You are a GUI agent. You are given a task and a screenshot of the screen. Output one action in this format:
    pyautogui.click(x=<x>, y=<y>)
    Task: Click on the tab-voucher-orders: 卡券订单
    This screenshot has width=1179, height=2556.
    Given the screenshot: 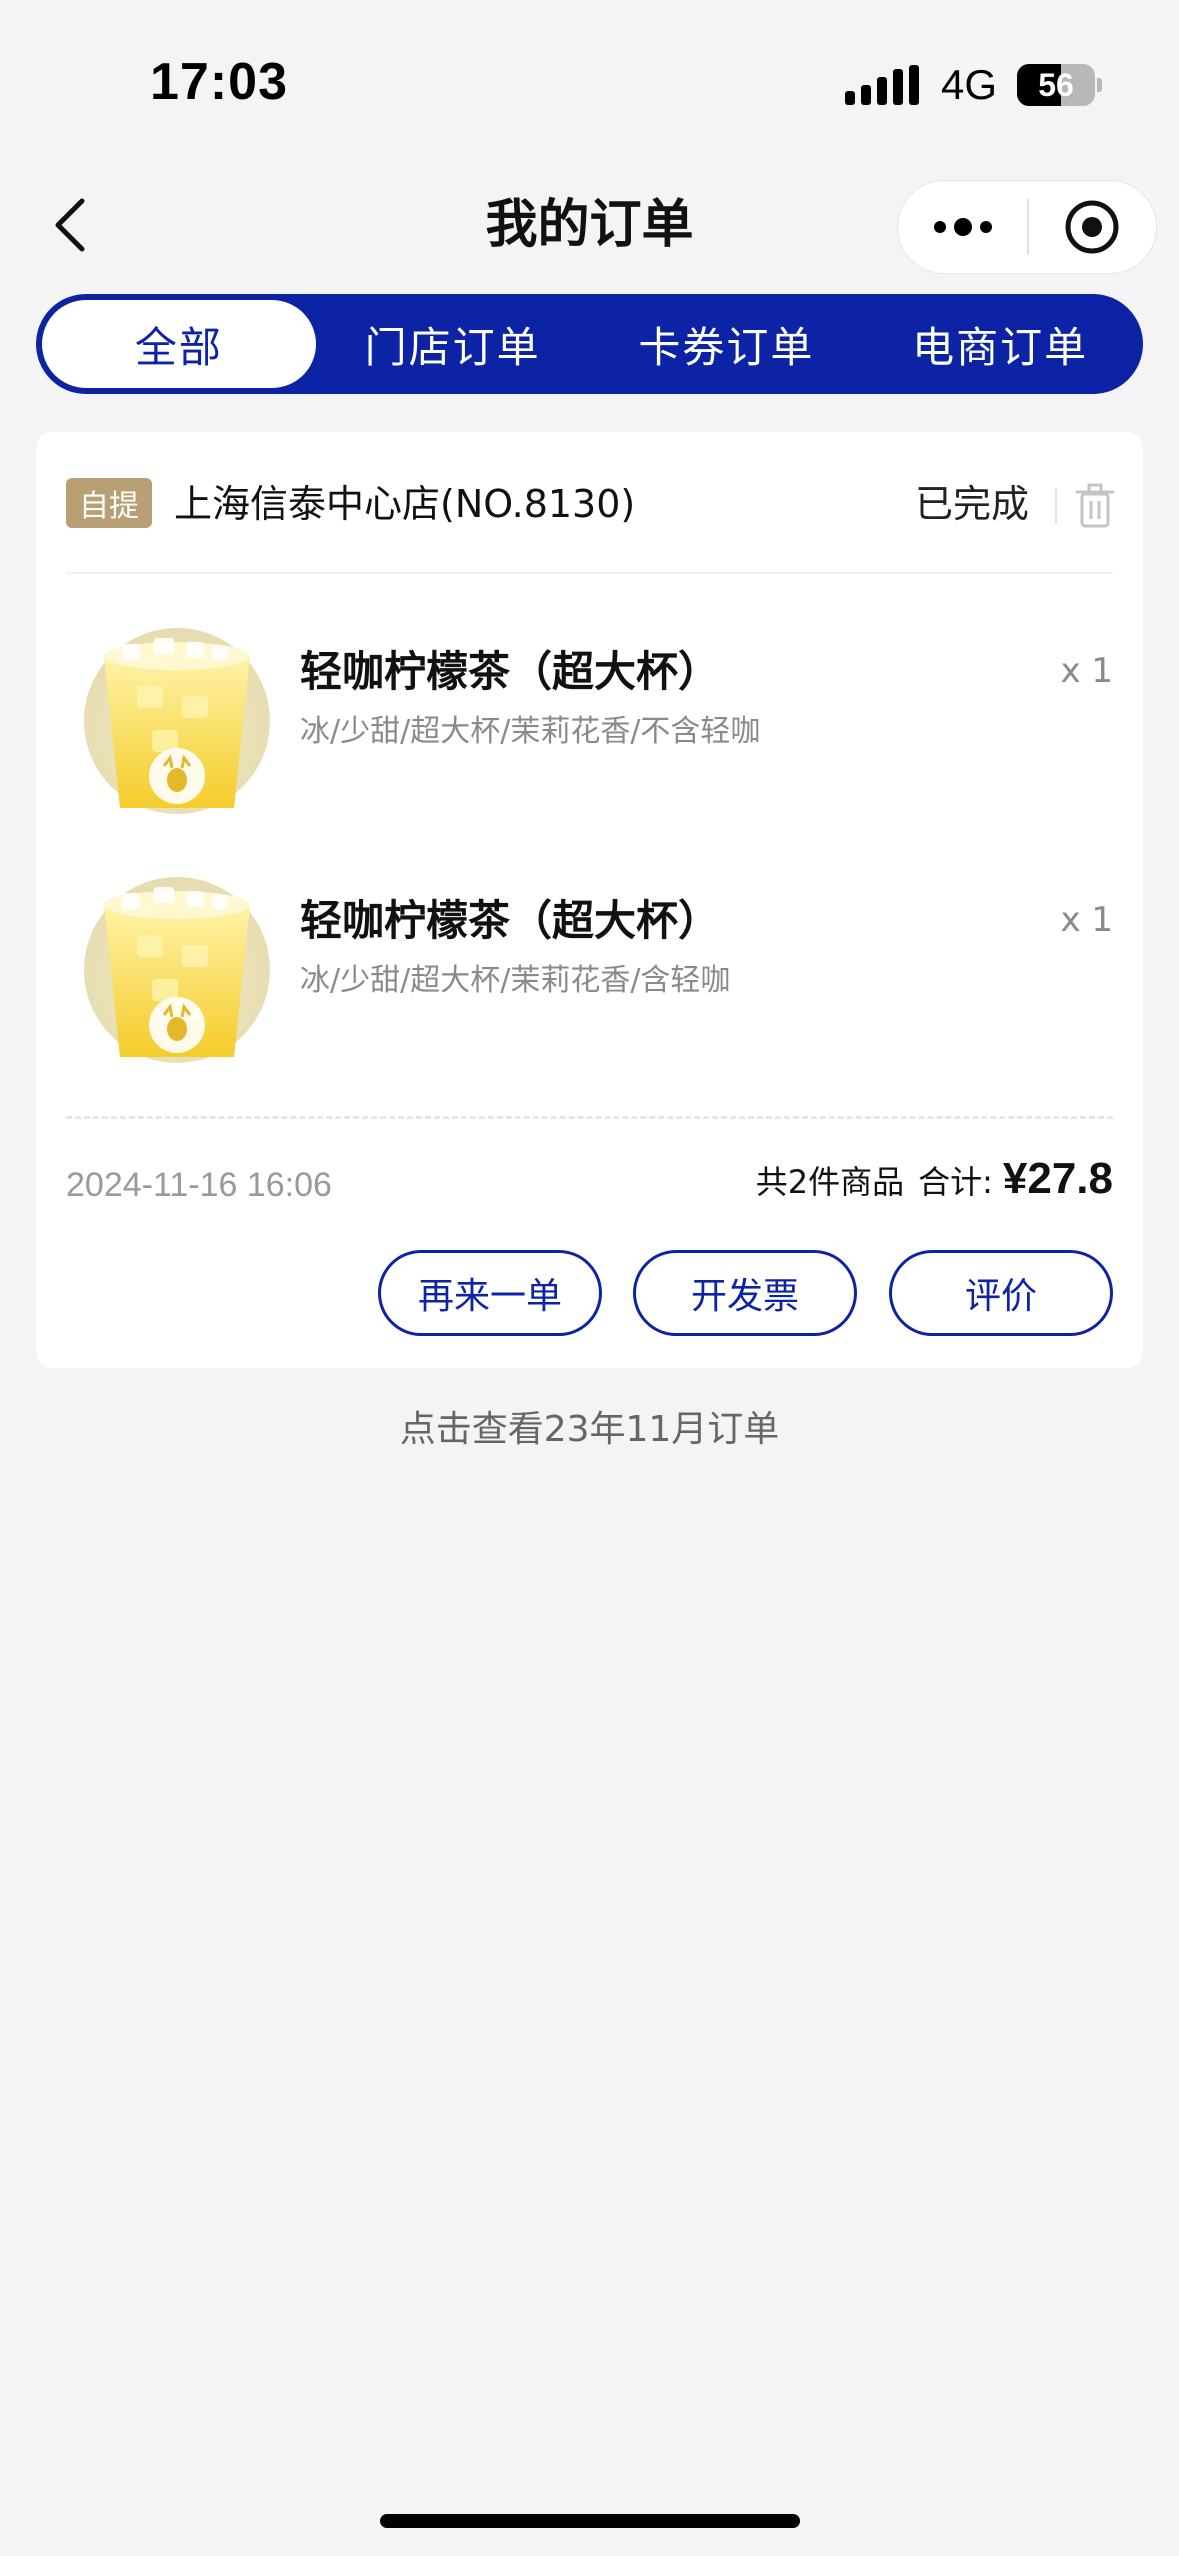 What is the action you would take?
    pyautogui.click(x=727, y=344)
    